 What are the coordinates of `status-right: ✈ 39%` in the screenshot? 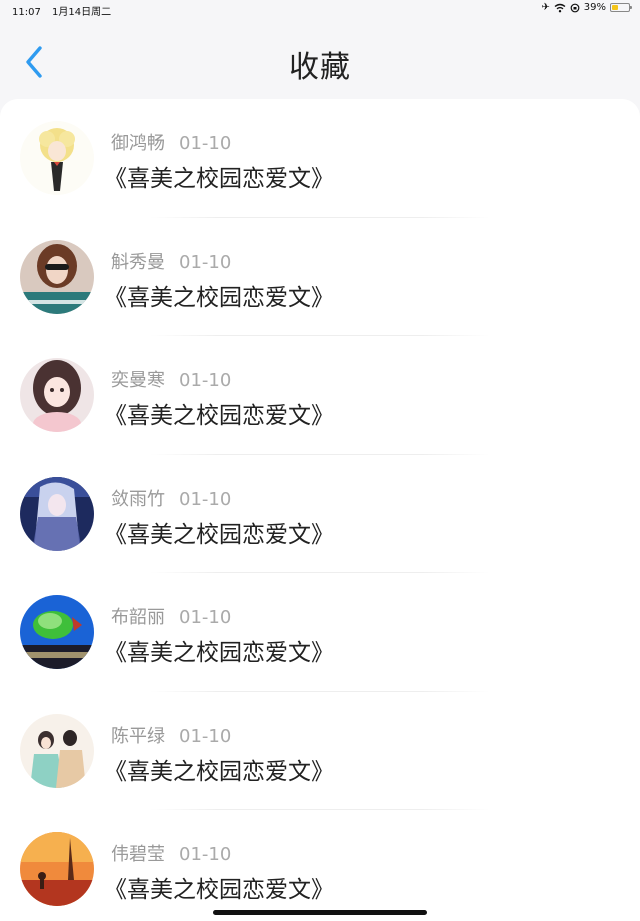 It's located at (586, 7).